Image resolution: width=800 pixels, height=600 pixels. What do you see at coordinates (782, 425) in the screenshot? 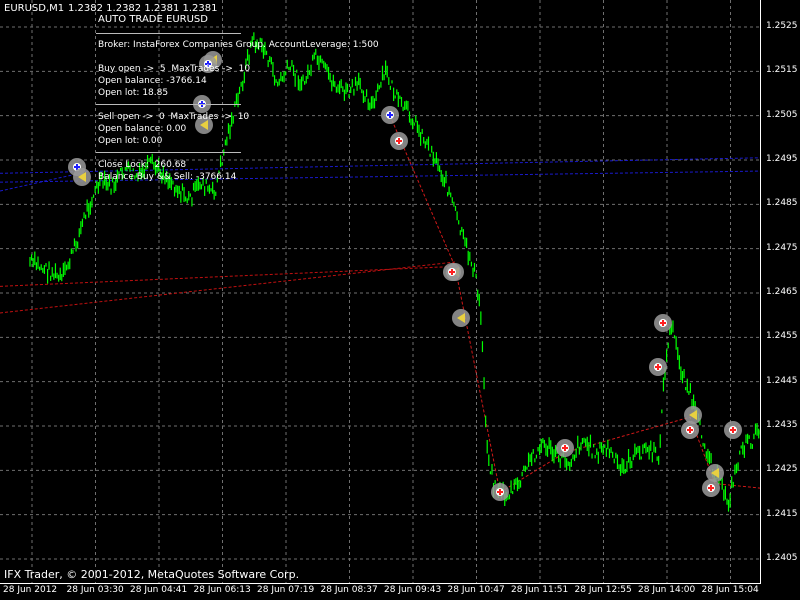
I see `price-label: 1.2435` at bounding box center [782, 425].